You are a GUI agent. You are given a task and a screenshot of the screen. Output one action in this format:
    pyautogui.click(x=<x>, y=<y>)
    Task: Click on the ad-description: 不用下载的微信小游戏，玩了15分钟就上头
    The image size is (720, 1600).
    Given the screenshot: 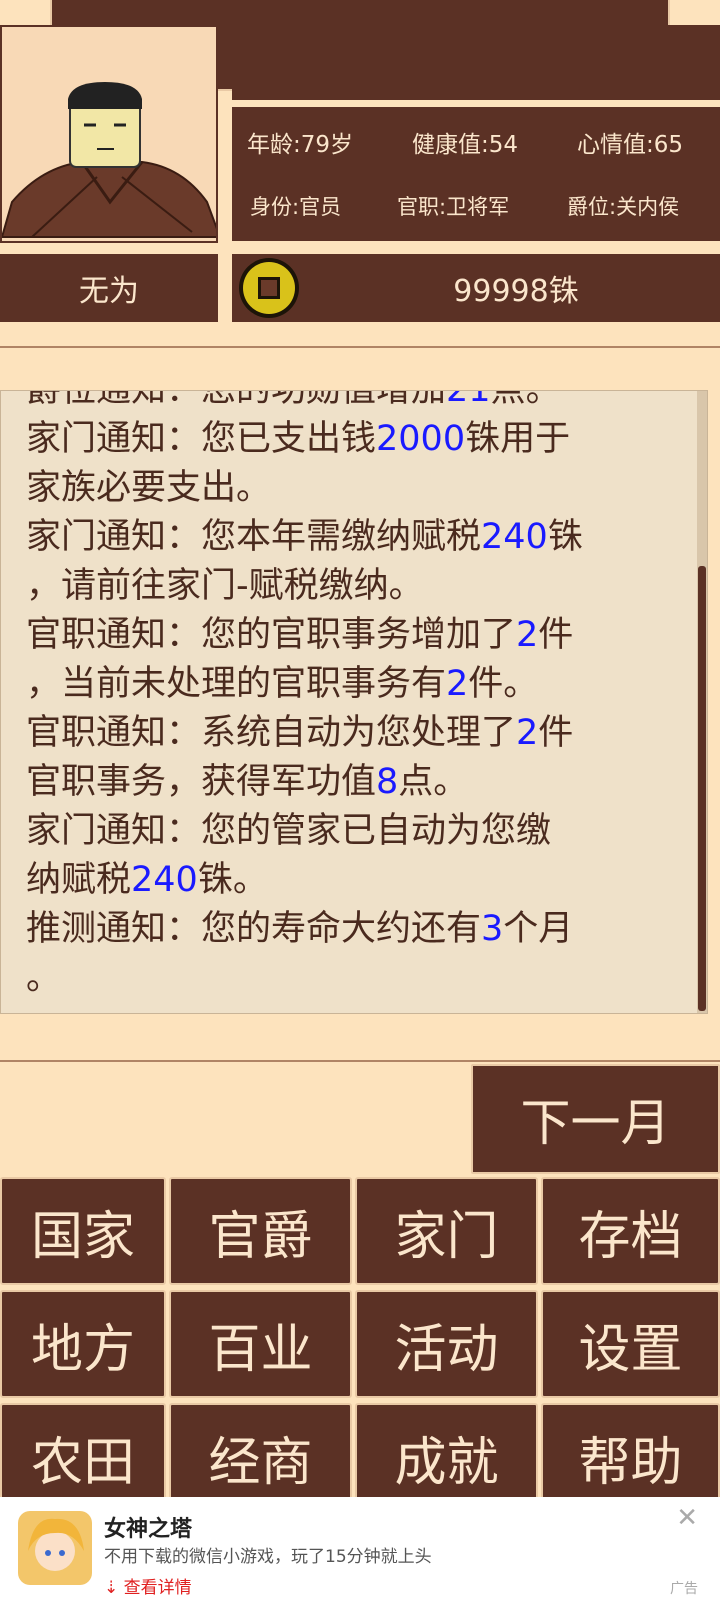 What is the action you would take?
    pyautogui.click(x=268, y=1557)
    